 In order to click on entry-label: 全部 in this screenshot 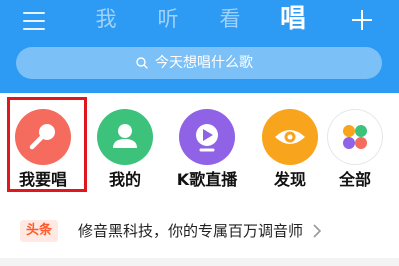, I will do `click(354, 179)`.